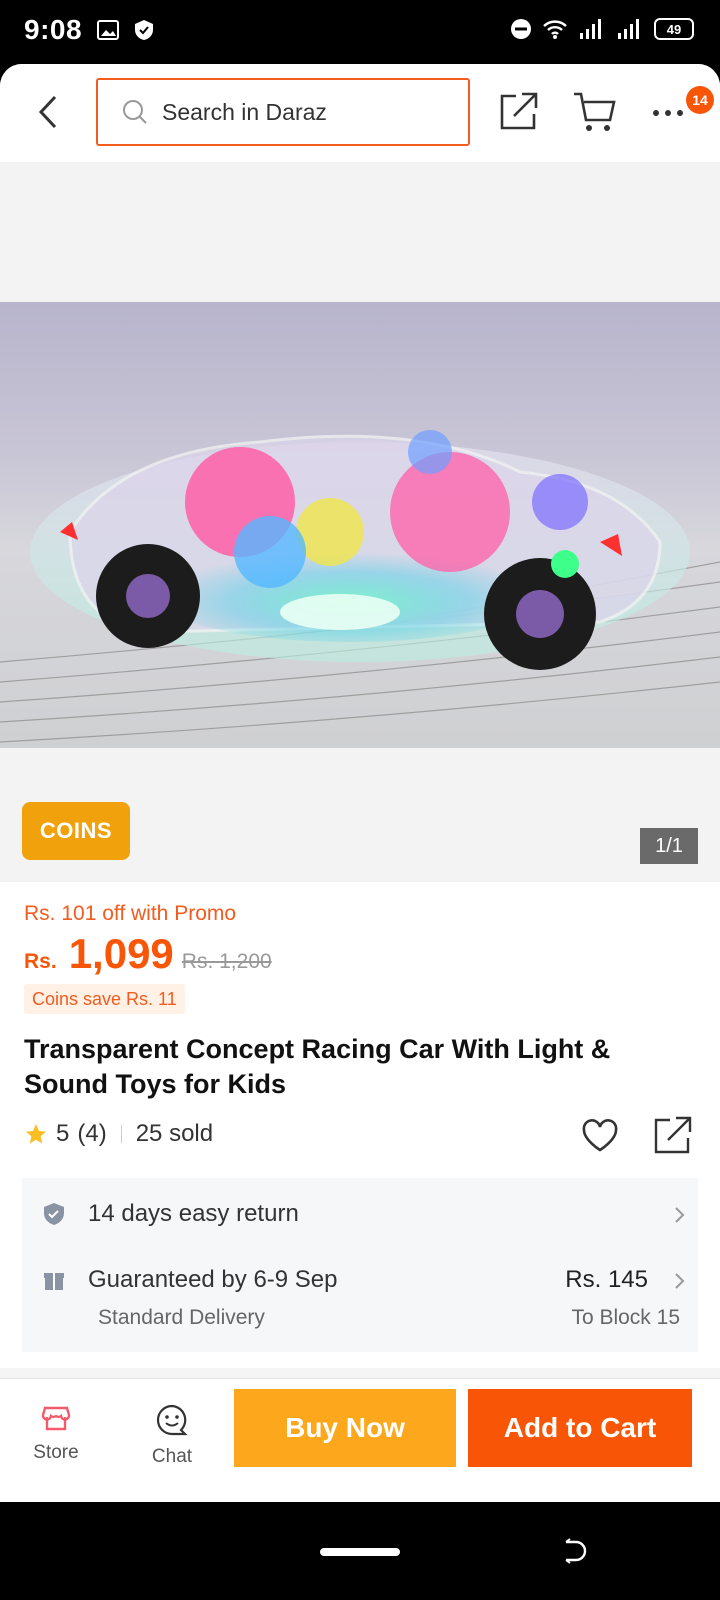  Describe the element at coordinates (40, 961) in the screenshot. I see `price-currency: Rs.` at that location.